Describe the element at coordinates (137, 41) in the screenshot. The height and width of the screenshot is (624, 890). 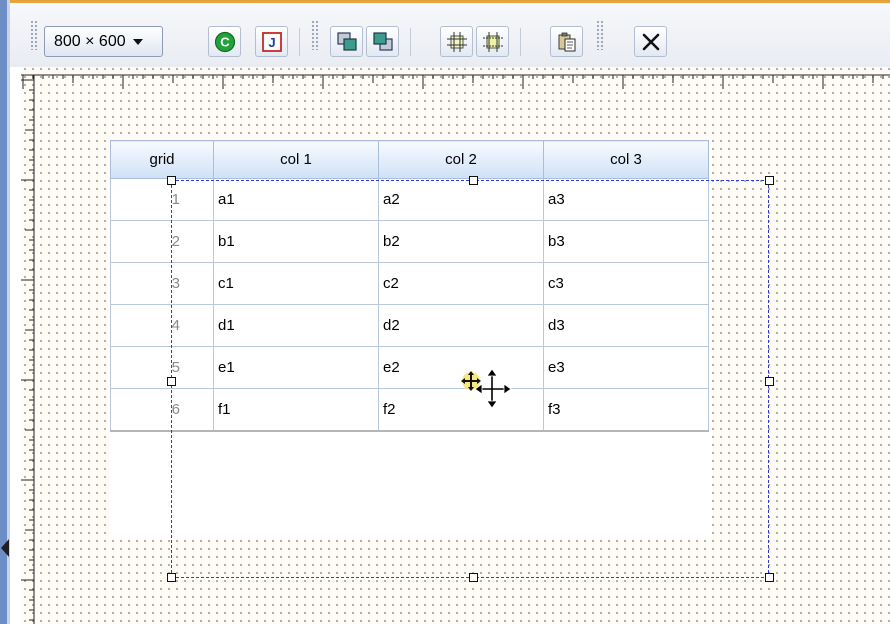
I see `chevron-down-icon` at that location.